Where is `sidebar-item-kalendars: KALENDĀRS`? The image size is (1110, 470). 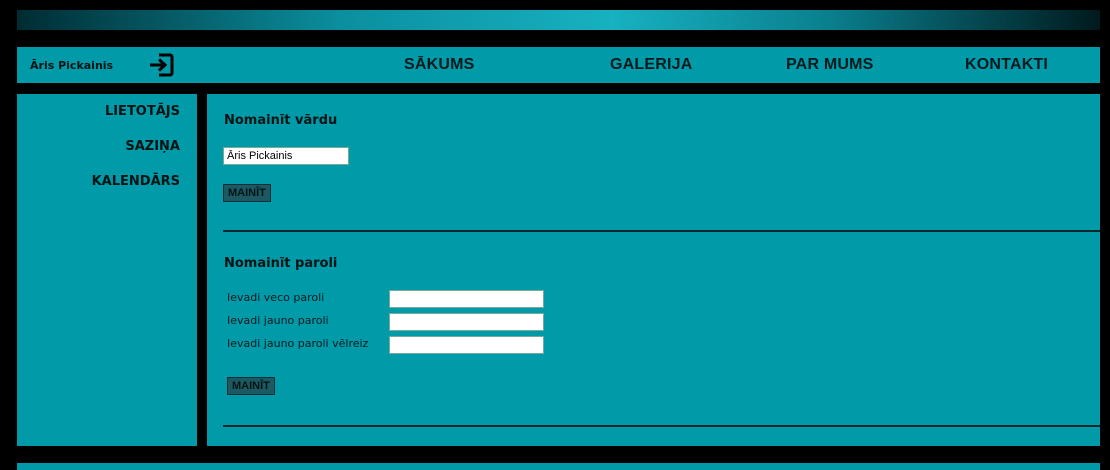 sidebar-item-kalendars: KALENDĀRS is located at coordinates (136, 181).